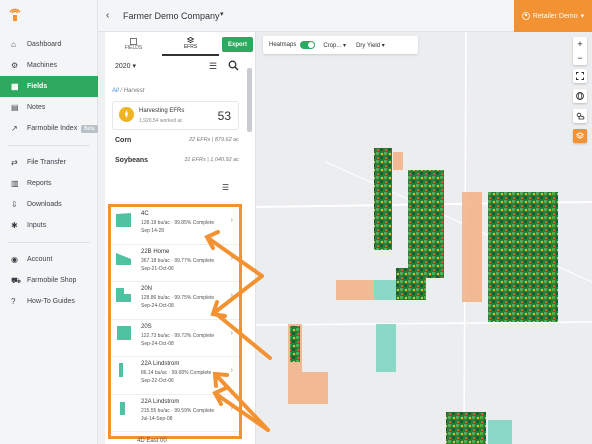  I want to click on heatmaps-toggle, so click(308, 45).